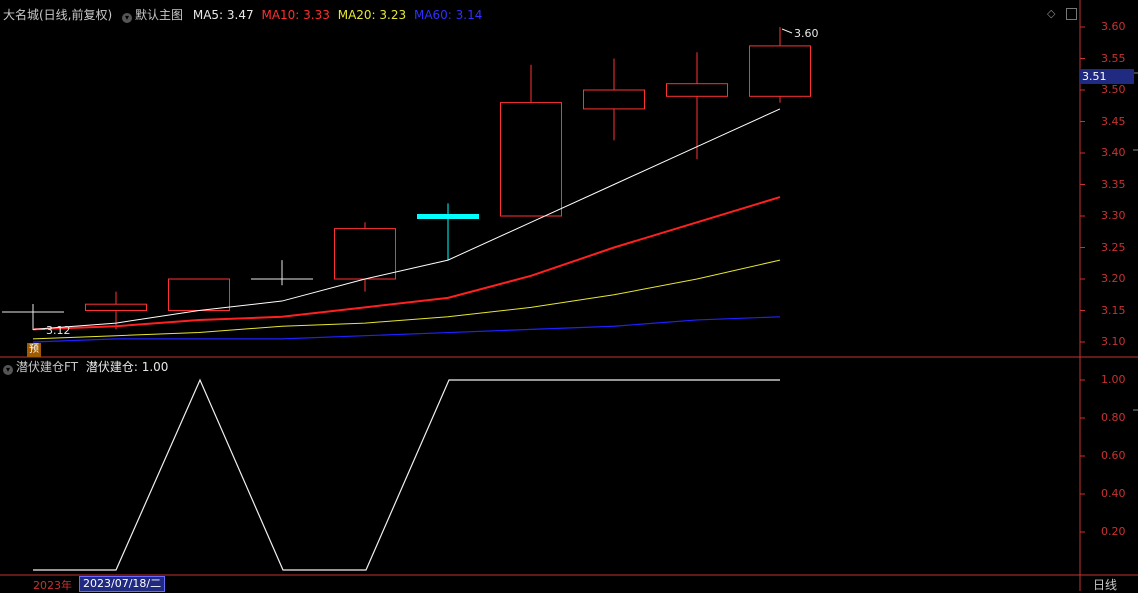  What do you see at coordinates (159, 15) in the screenshot?
I see `template-label: 默认主图` at bounding box center [159, 15].